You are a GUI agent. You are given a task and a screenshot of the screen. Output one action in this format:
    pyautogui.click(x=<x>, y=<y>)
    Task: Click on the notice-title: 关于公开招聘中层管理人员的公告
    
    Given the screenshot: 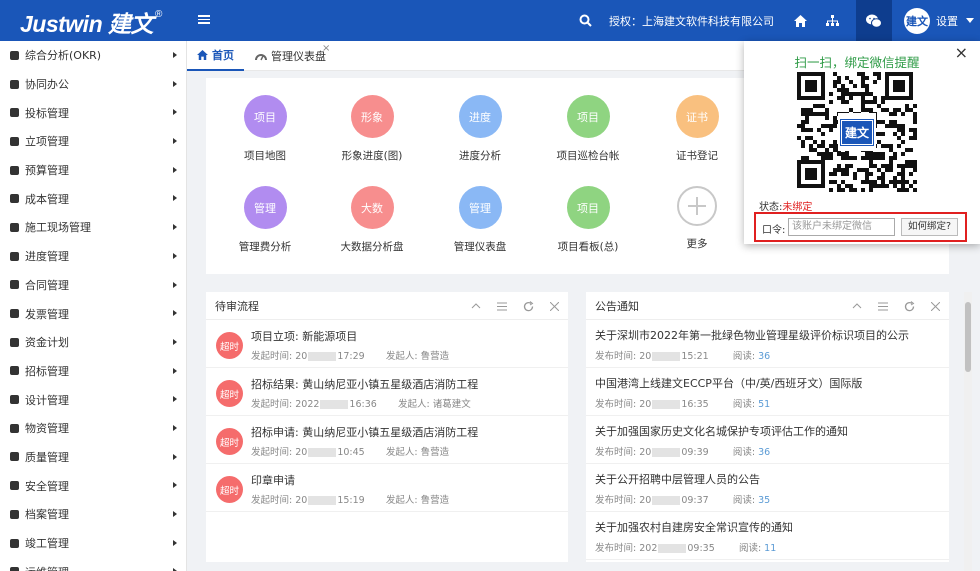 What is the action you would take?
    pyautogui.click(x=677, y=479)
    